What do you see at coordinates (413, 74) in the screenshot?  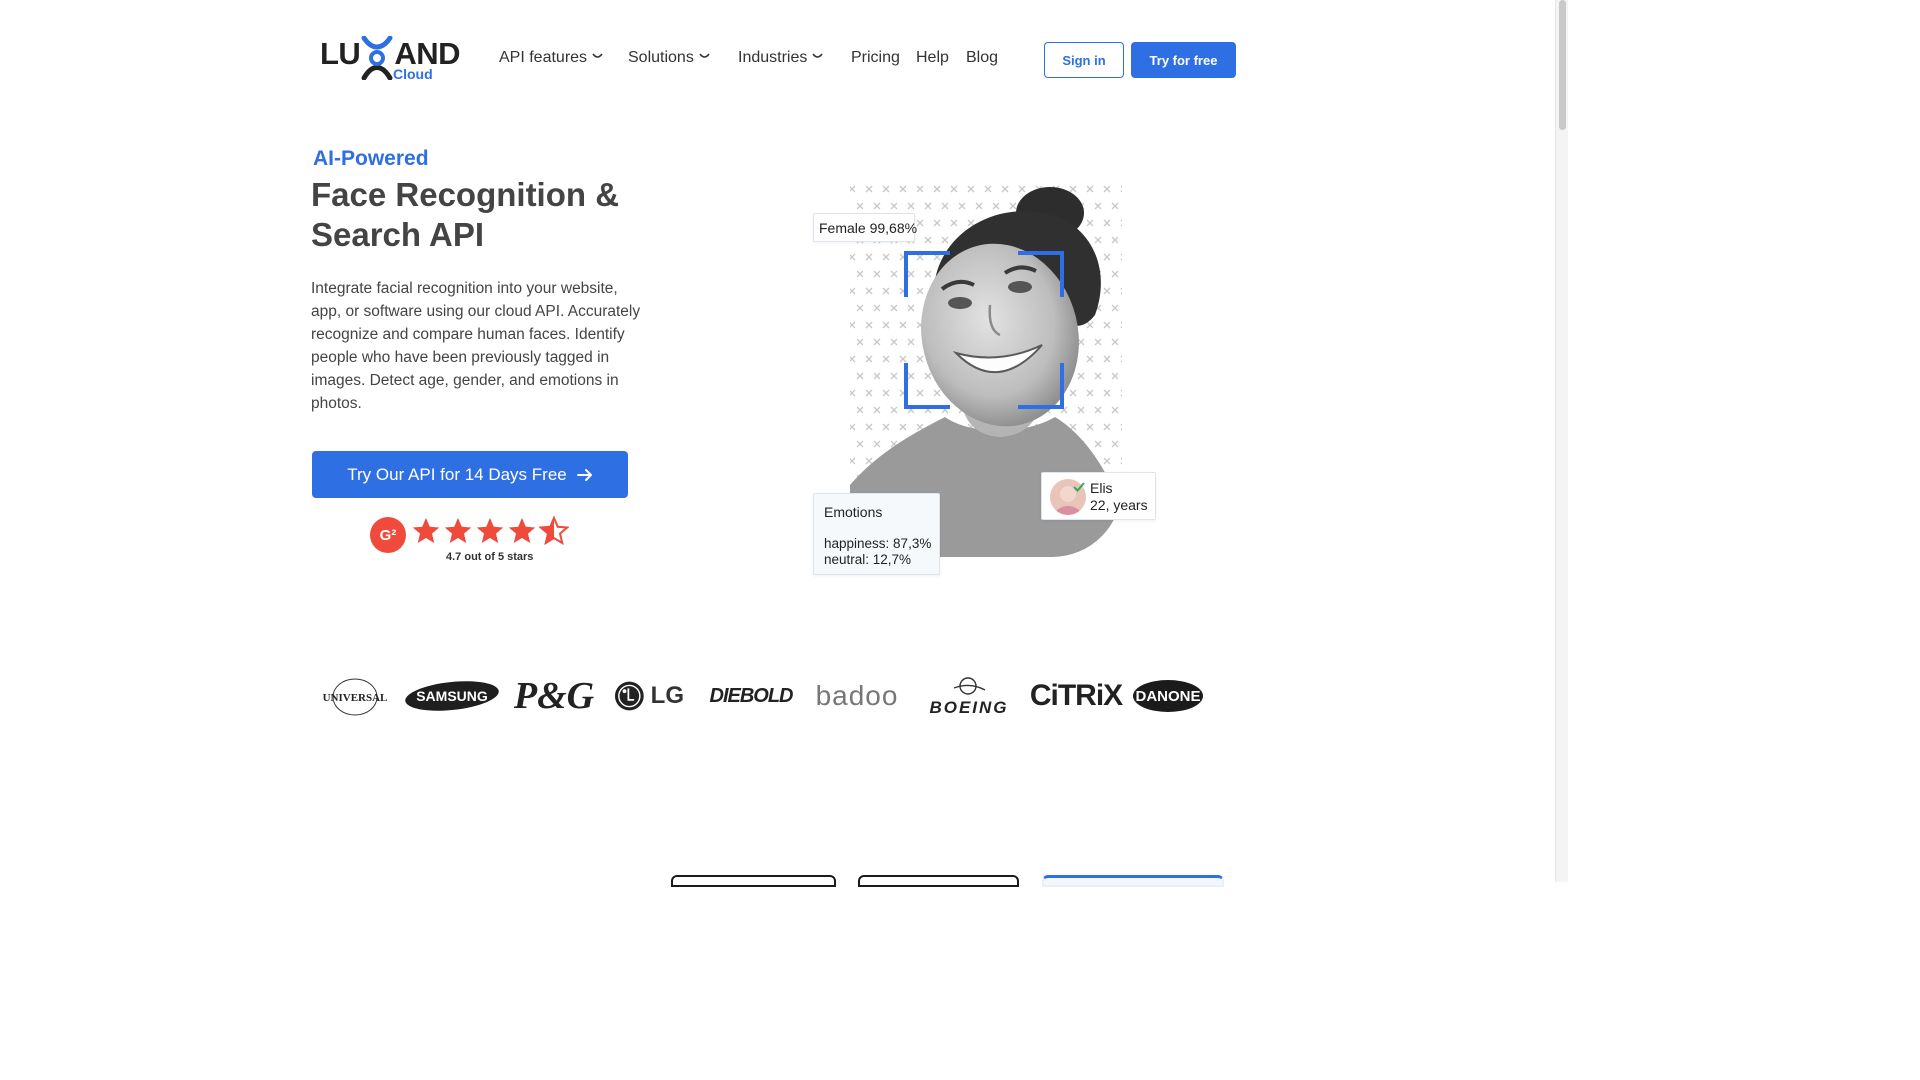 I see `logo-cloud-label: Cloud` at bounding box center [413, 74].